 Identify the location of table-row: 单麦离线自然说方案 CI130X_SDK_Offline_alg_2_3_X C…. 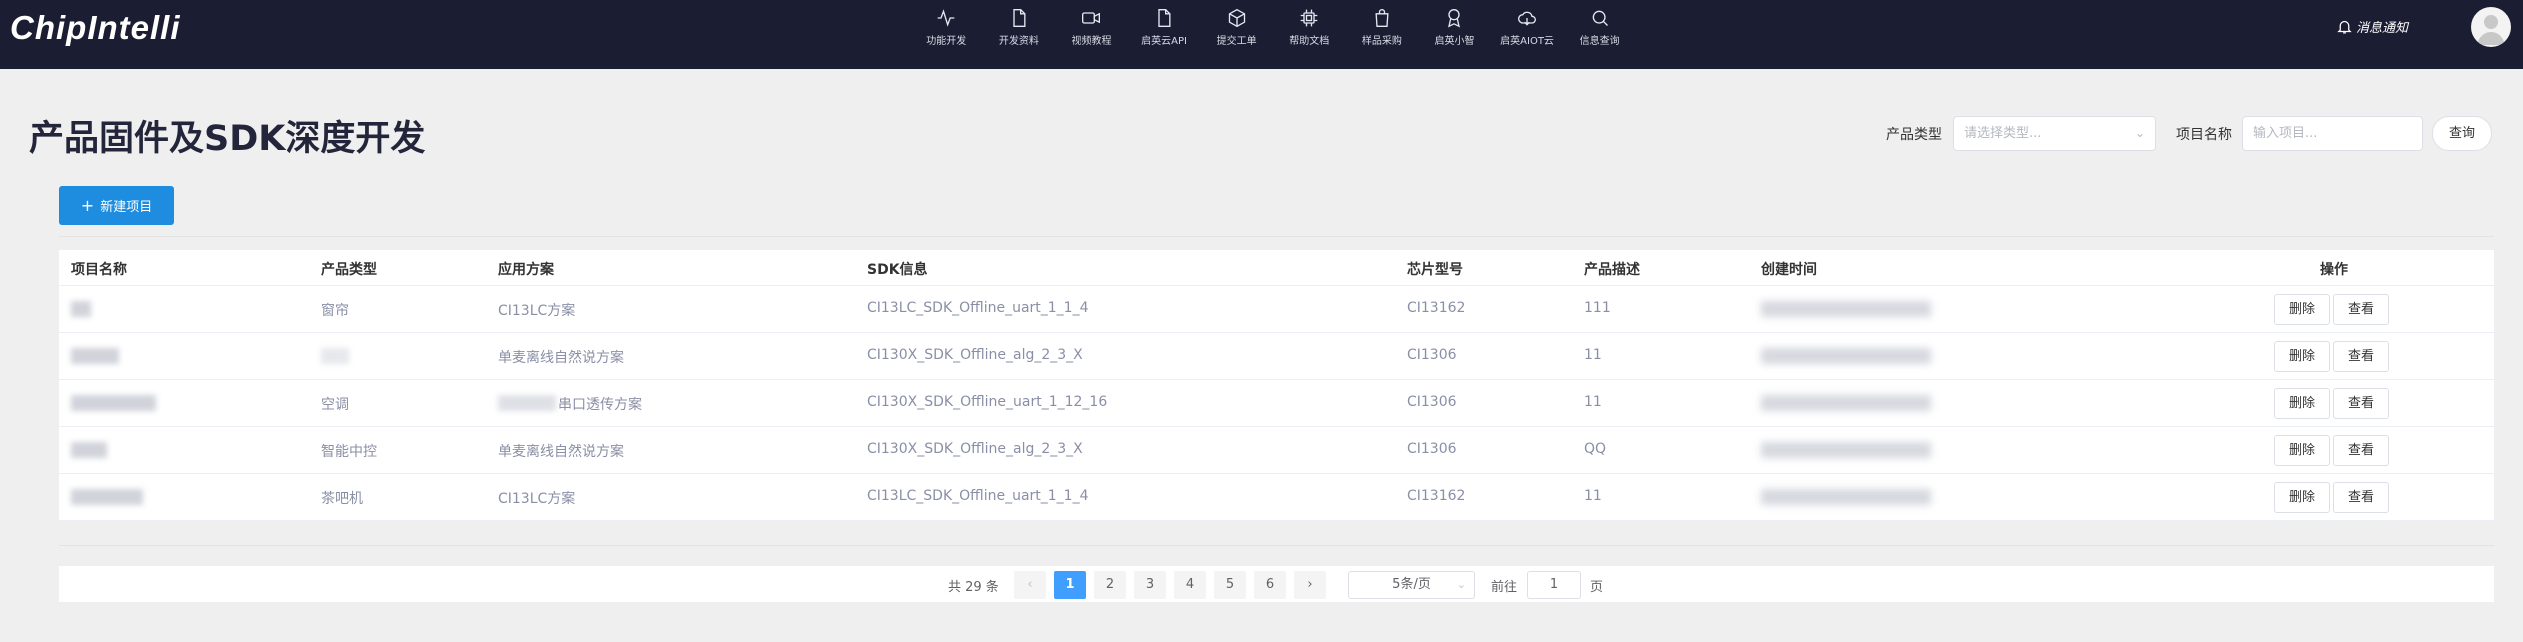
(1276, 356).